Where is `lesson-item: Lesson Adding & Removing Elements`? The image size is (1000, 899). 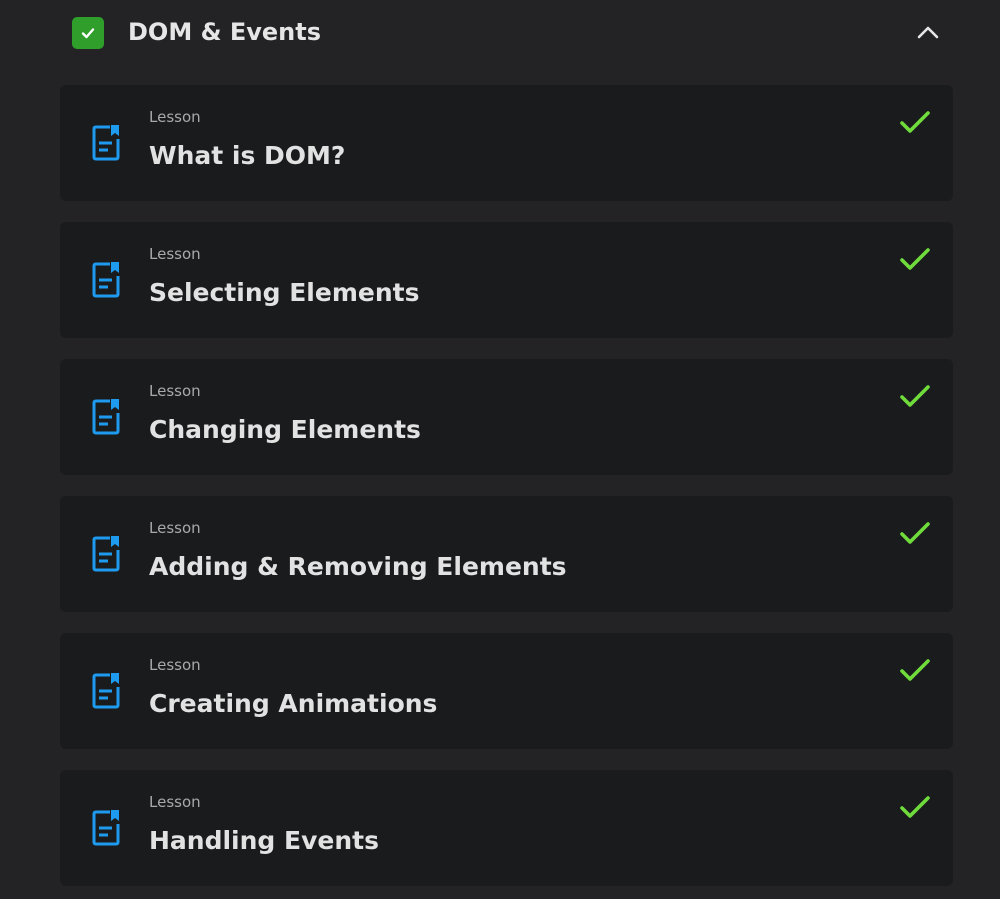
lesson-item: Lesson Adding & Removing Elements is located at coordinates (506, 554).